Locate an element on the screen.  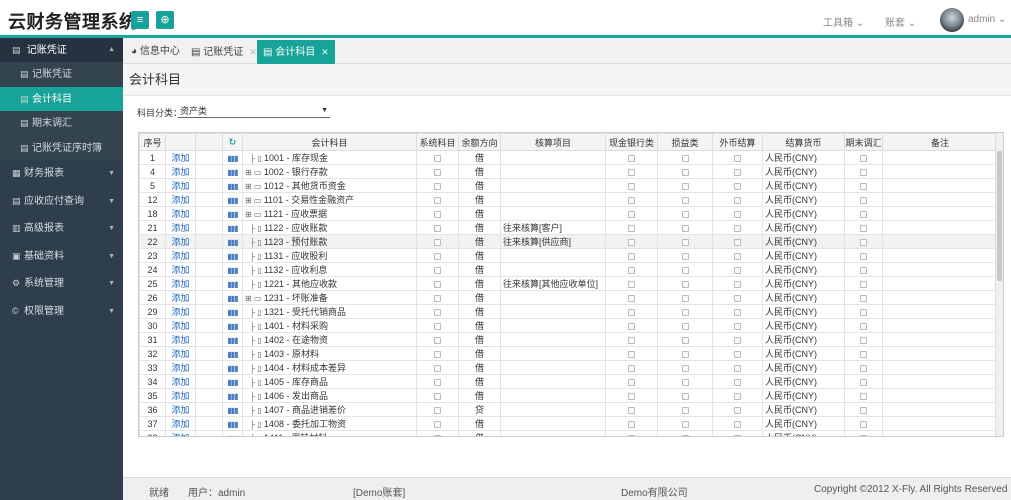
subject-cell: ⊞ ▭ 1231 - 坏账准备 is located at coordinates (329, 297).